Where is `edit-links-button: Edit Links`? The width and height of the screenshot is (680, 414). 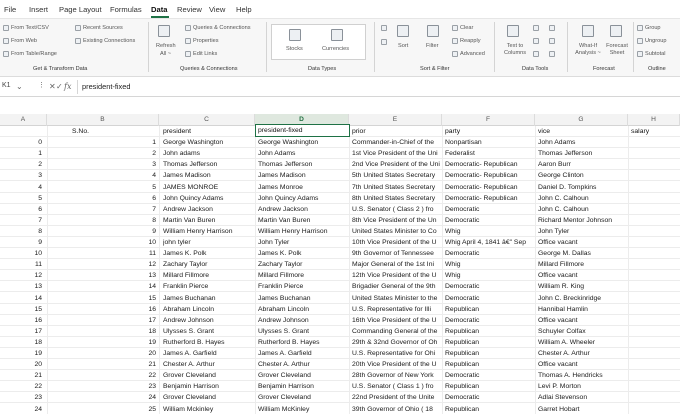
edit-links-button: Edit Links is located at coordinates (205, 54).